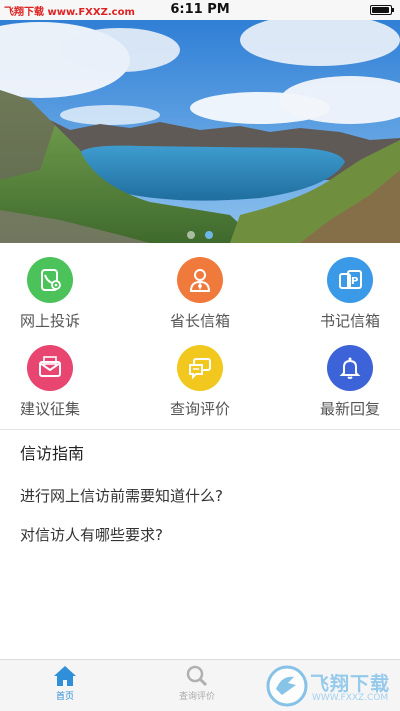  What do you see at coordinates (200, 368) in the screenshot?
I see `chat-bubbles-icon` at bounding box center [200, 368].